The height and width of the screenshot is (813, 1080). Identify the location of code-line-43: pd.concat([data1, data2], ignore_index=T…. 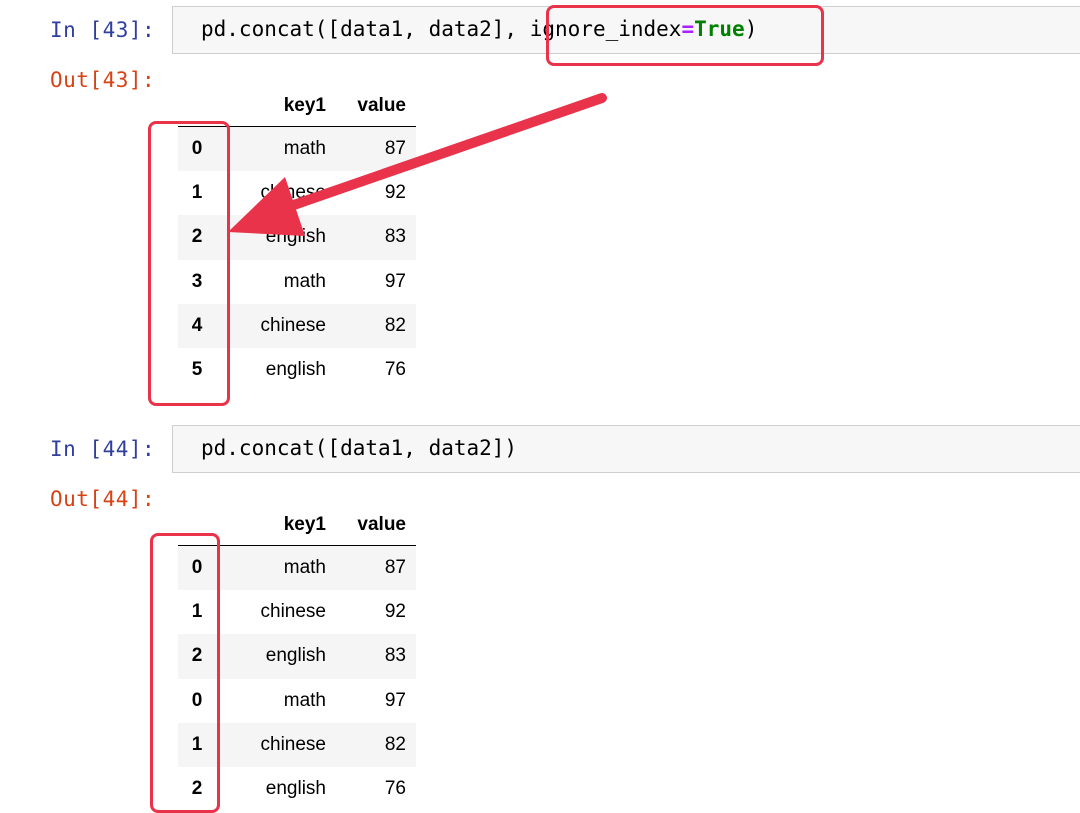
(479, 29).